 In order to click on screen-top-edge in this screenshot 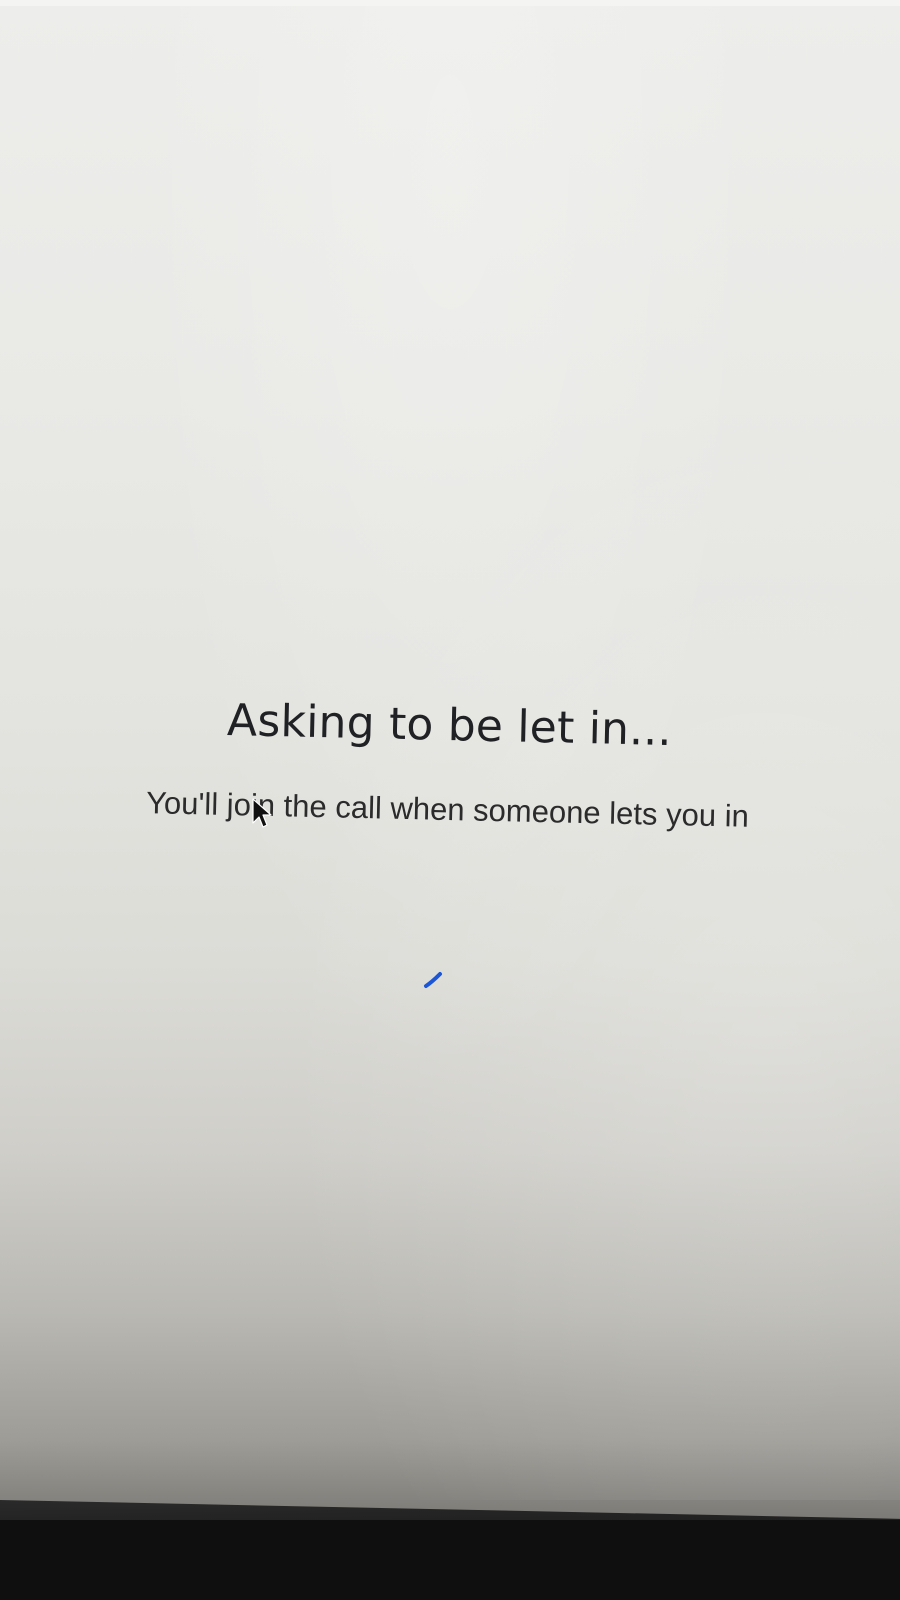, I will do `click(450, 3)`.